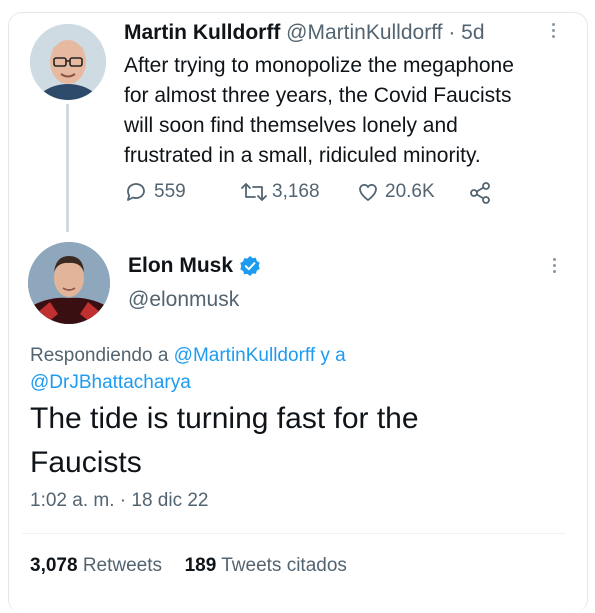  What do you see at coordinates (284, 565) in the screenshot?
I see `quote-tweets-label: Tweets citados` at bounding box center [284, 565].